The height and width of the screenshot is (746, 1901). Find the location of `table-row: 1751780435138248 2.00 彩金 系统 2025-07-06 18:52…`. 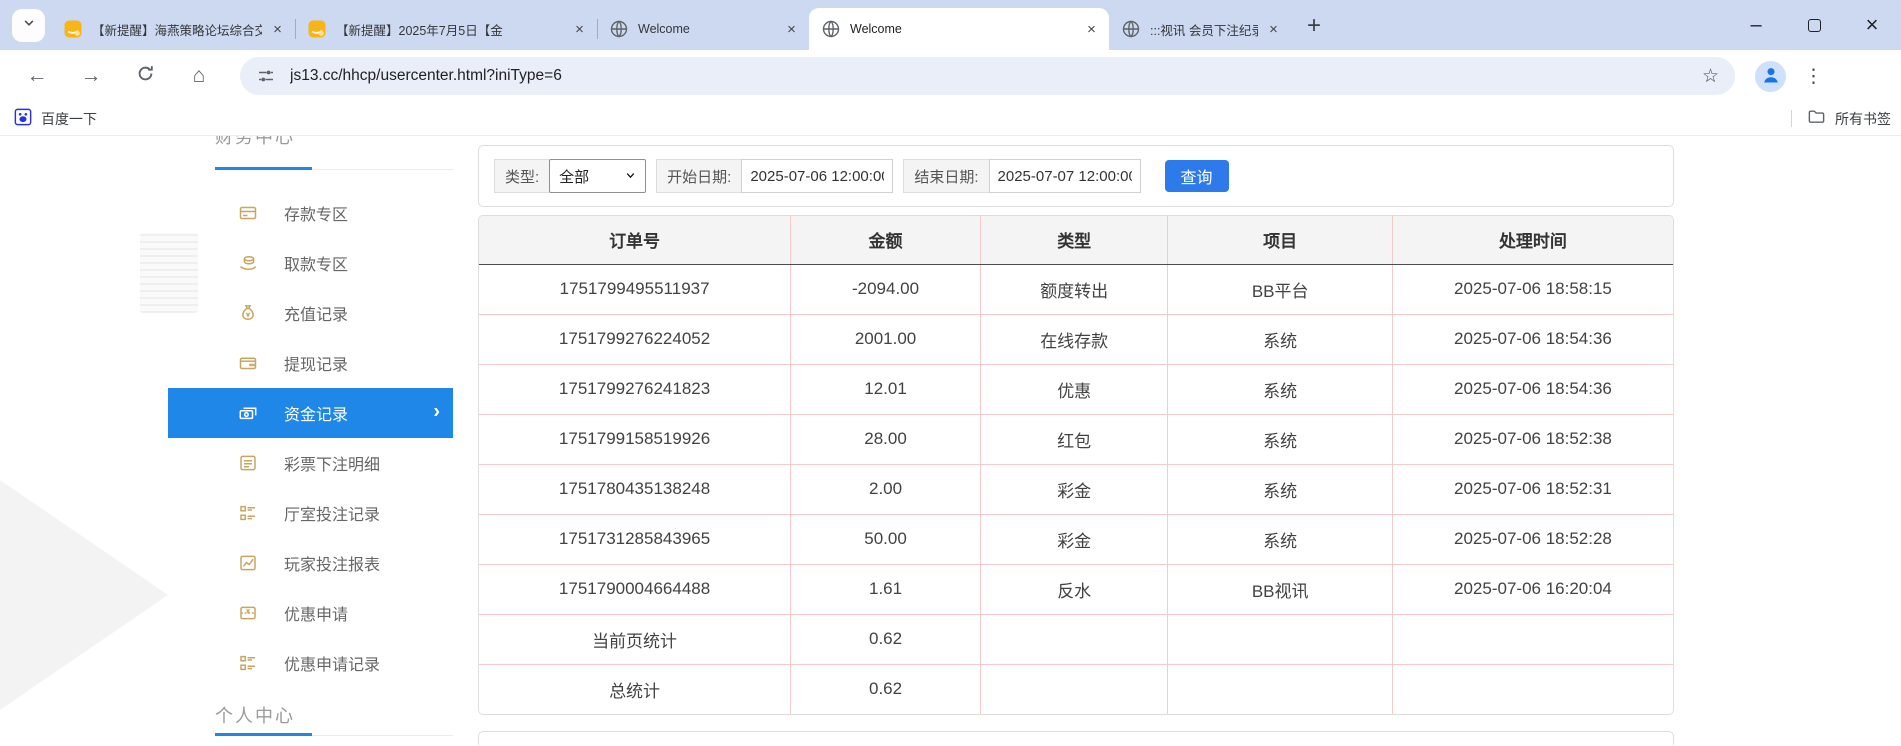

table-row: 1751780435138248 2.00 彩金 系统 2025-07-06 18:52… is located at coordinates (1076, 488).